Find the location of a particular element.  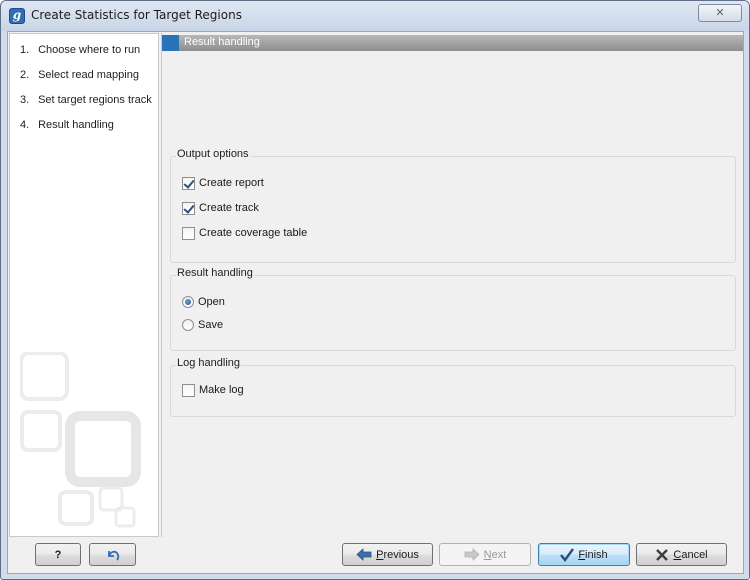

header-accent is located at coordinates (170, 43).